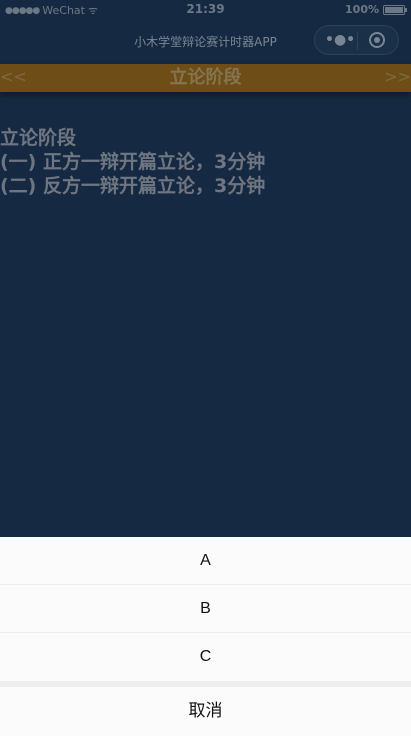 This screenshot has height=736, width=411. Describe the element at coordinates (205, 657) in the screenshot. I see `action-option-c: C` at that location.